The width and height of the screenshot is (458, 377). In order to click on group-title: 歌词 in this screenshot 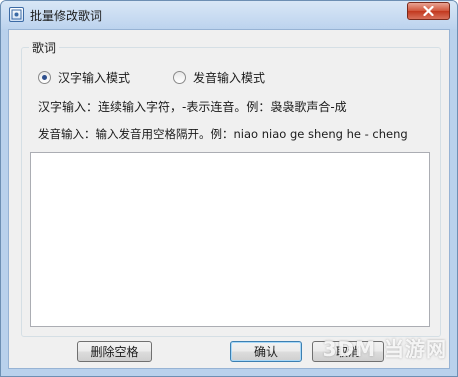, I will do `click(44, 47)`.